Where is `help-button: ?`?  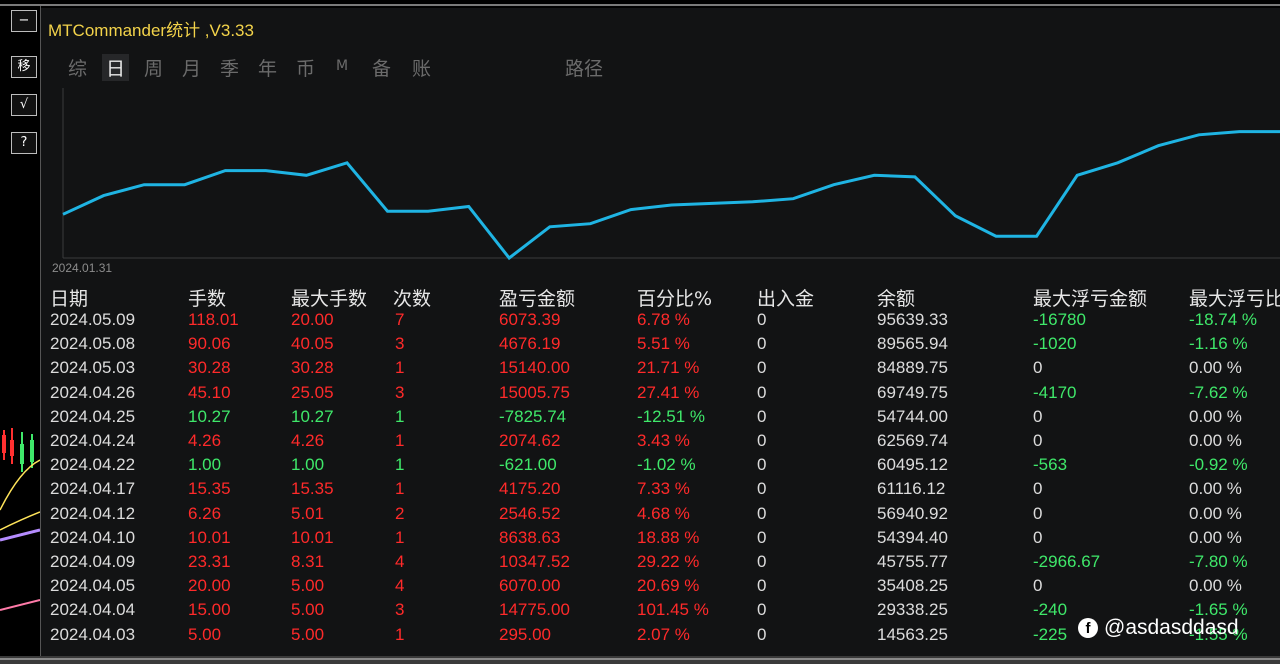 help-button: ? is located at coordinates (24, 143).